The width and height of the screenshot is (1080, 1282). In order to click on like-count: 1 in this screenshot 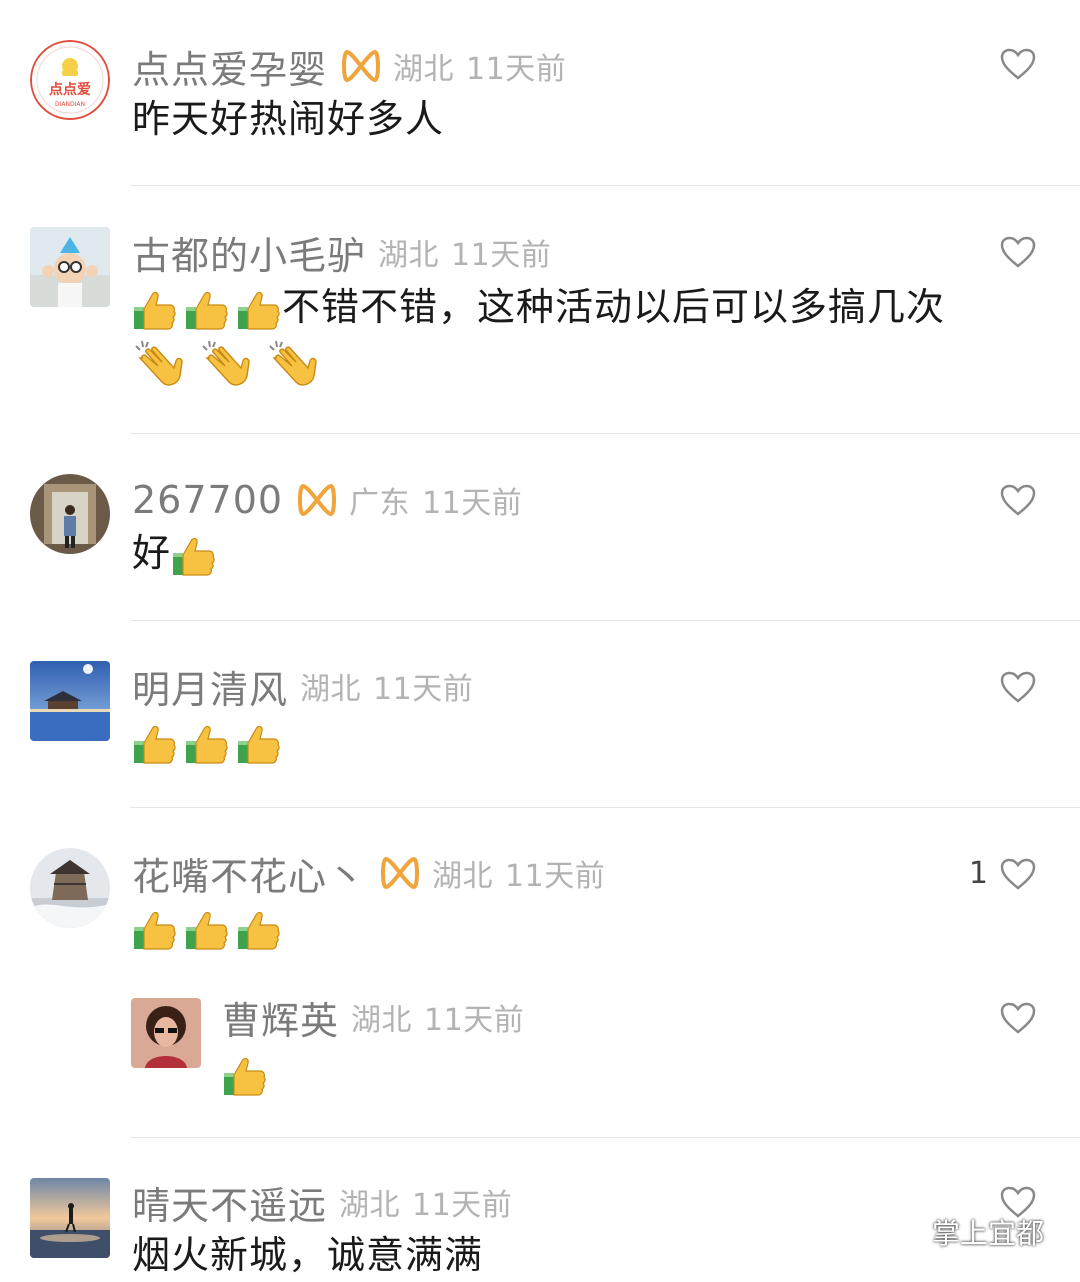, I will do `click(978, 873)`.